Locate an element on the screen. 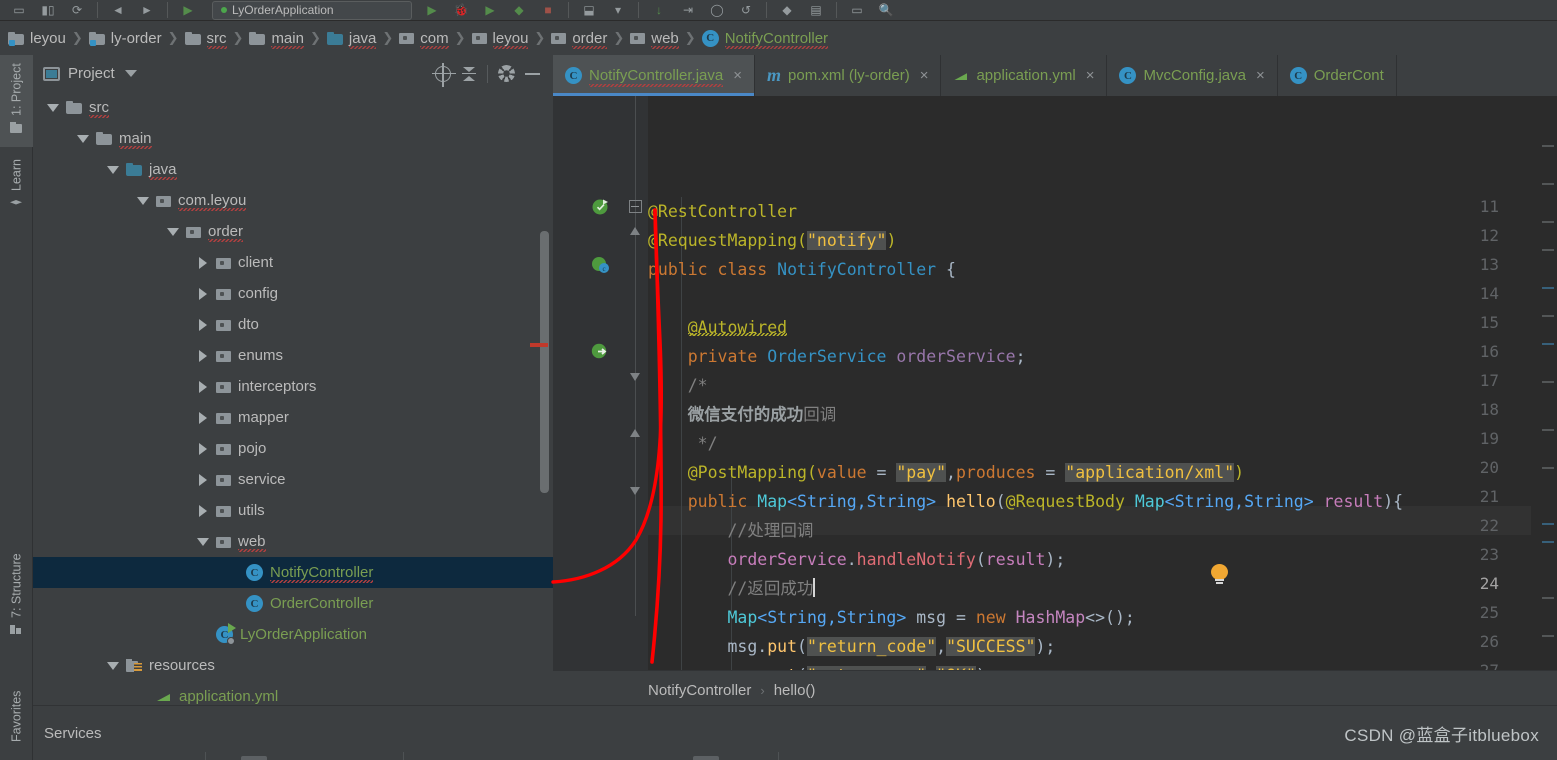 This screenshot has width=1557, height=760. tree-item: com.leyou is located at coordinates (293, 200).